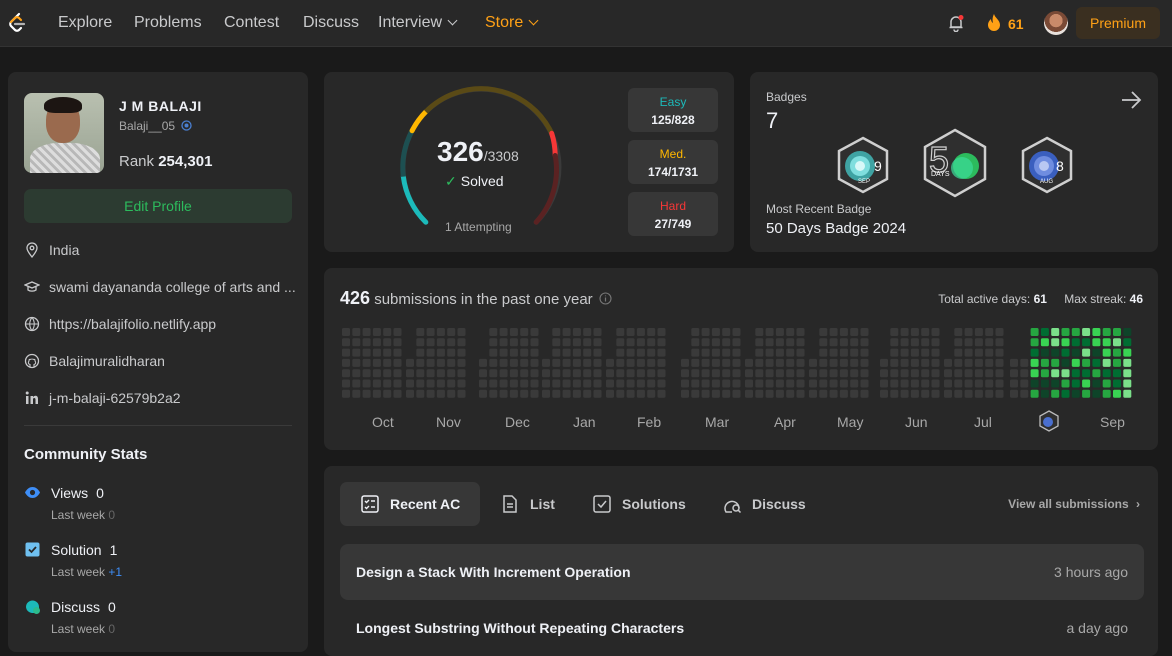 This screenshot has width=1172, height=656. Describe the element at coordinates (673, 162) in the screenshot. I see `medium-box: Med. 174/1731` at that location.